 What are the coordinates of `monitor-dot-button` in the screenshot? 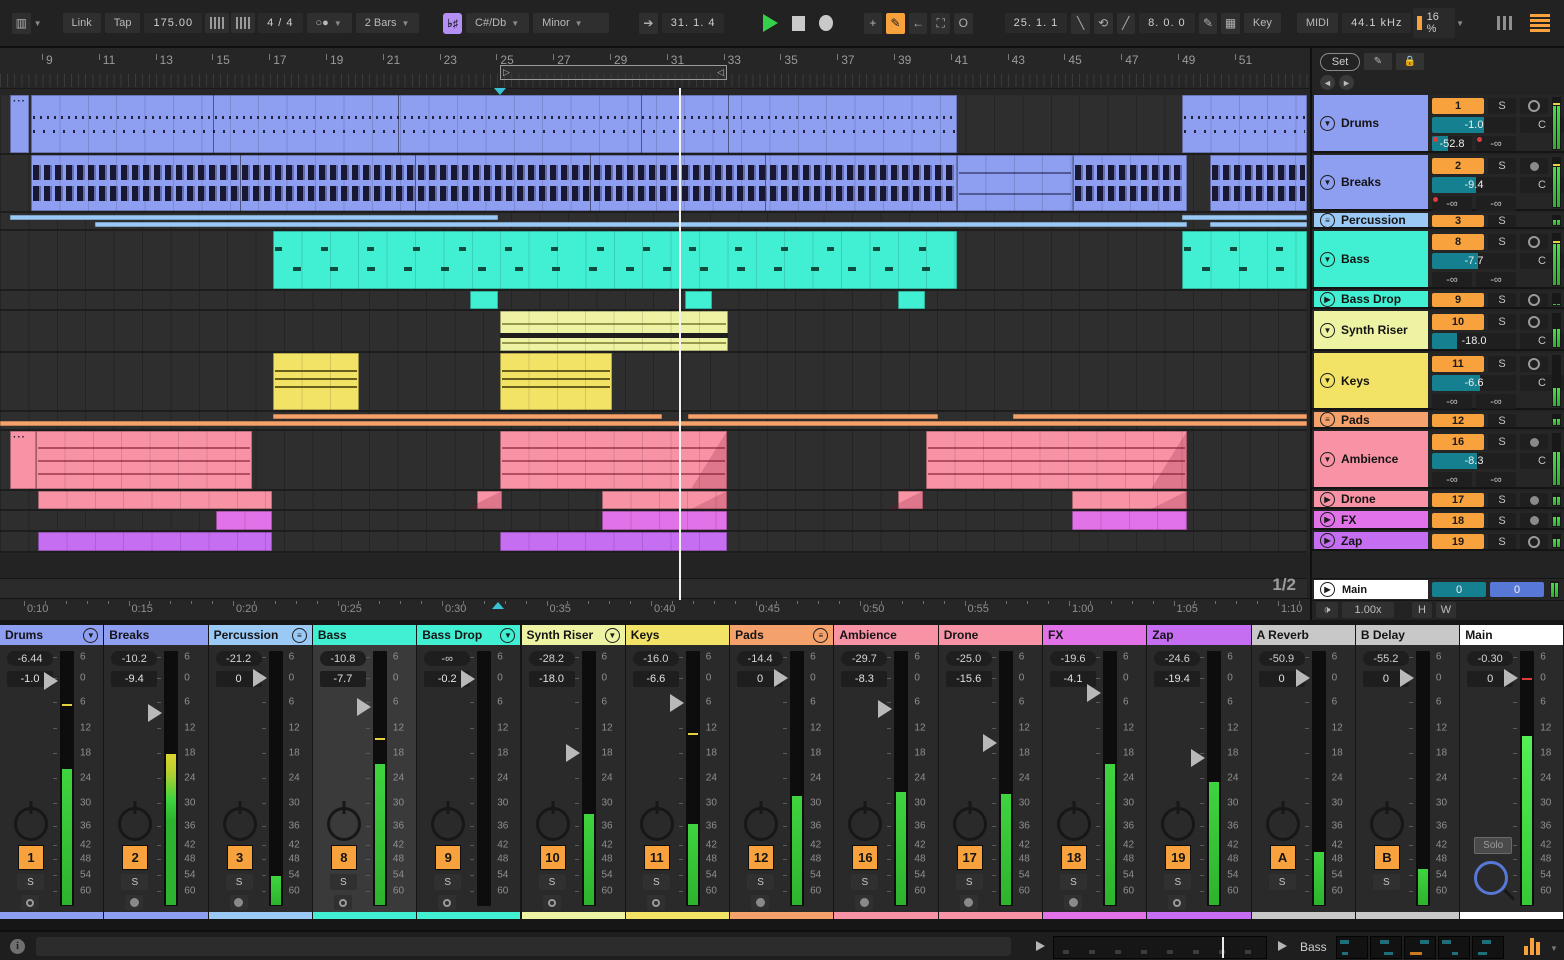 It's located at (1534, 520).